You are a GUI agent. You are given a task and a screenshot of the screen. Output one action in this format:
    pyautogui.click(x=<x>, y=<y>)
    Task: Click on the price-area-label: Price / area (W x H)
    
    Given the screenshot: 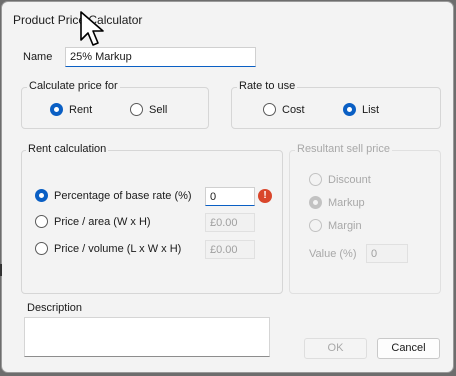 What is the action you would take?
    pyautogui.click(x=102, y=221)
    